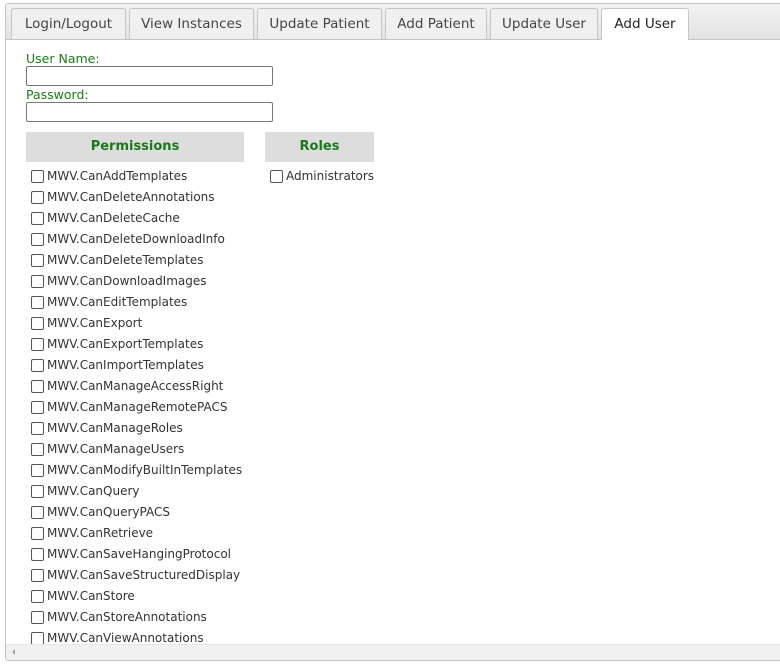  Describe the element at coordinates (191, 23) in the screenshot. I see `tab-view-instances: View Instances` at that location.